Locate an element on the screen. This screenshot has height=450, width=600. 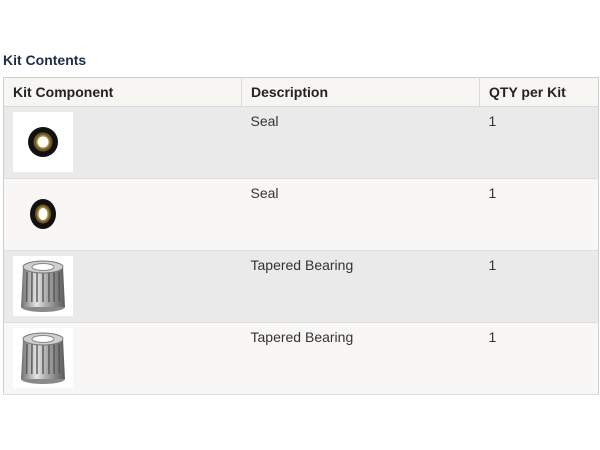
section-title: Kit Contents is located at coordinates (45, 60).